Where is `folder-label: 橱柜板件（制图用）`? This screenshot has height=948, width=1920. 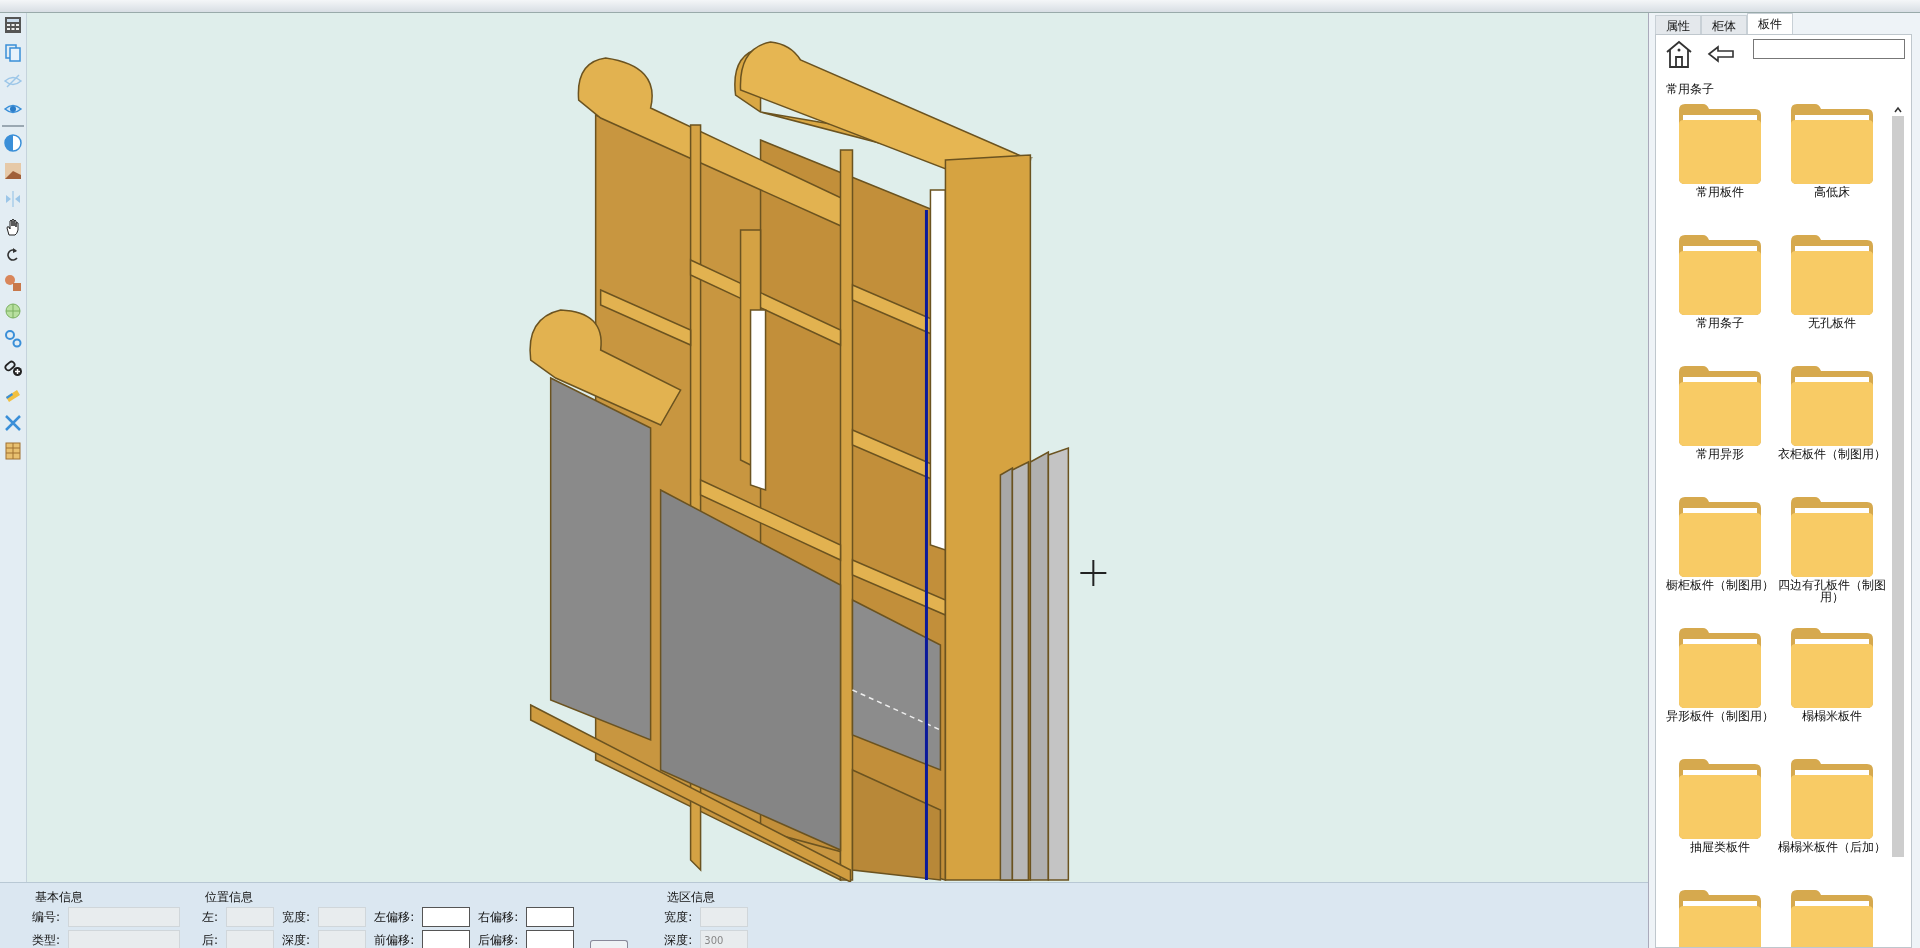 folder-label: 橱柜板件（制图用） is located at coordinates (1720, 585).